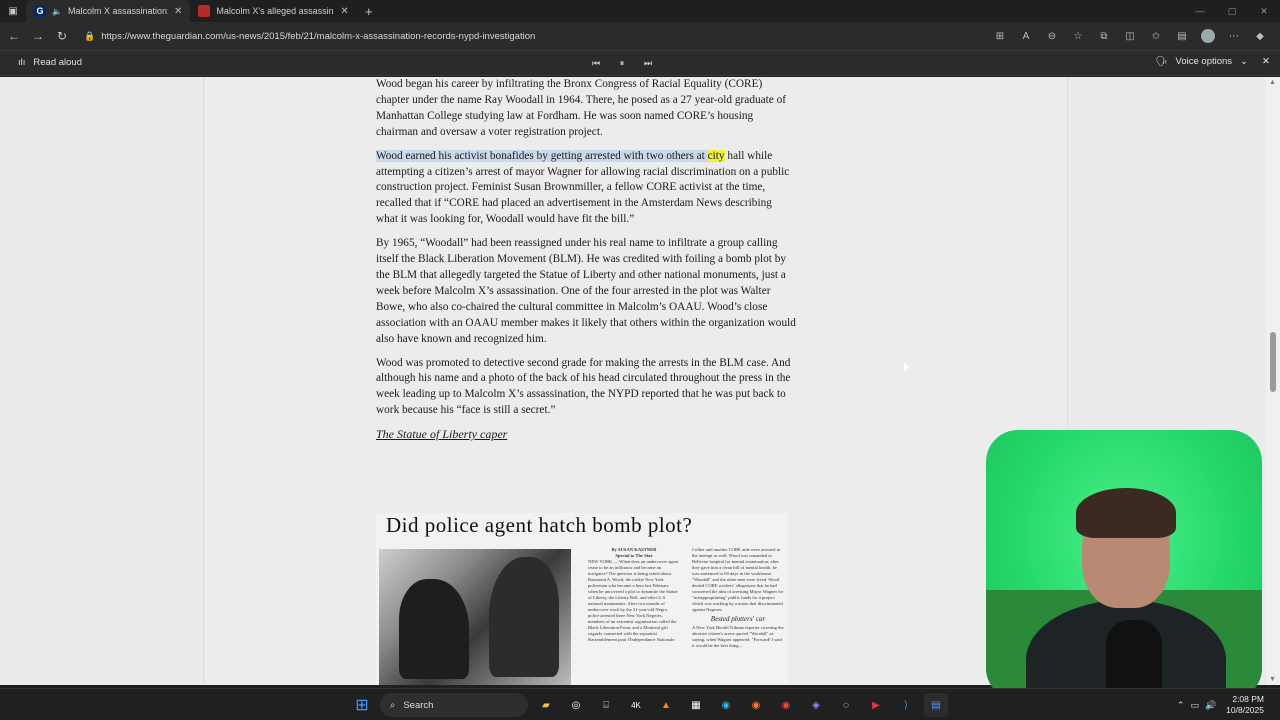  What do you see at coordinates (936, 705) in the screenshot?
I see `notes-app-icon: ▤` at bounding box center [936, 705].